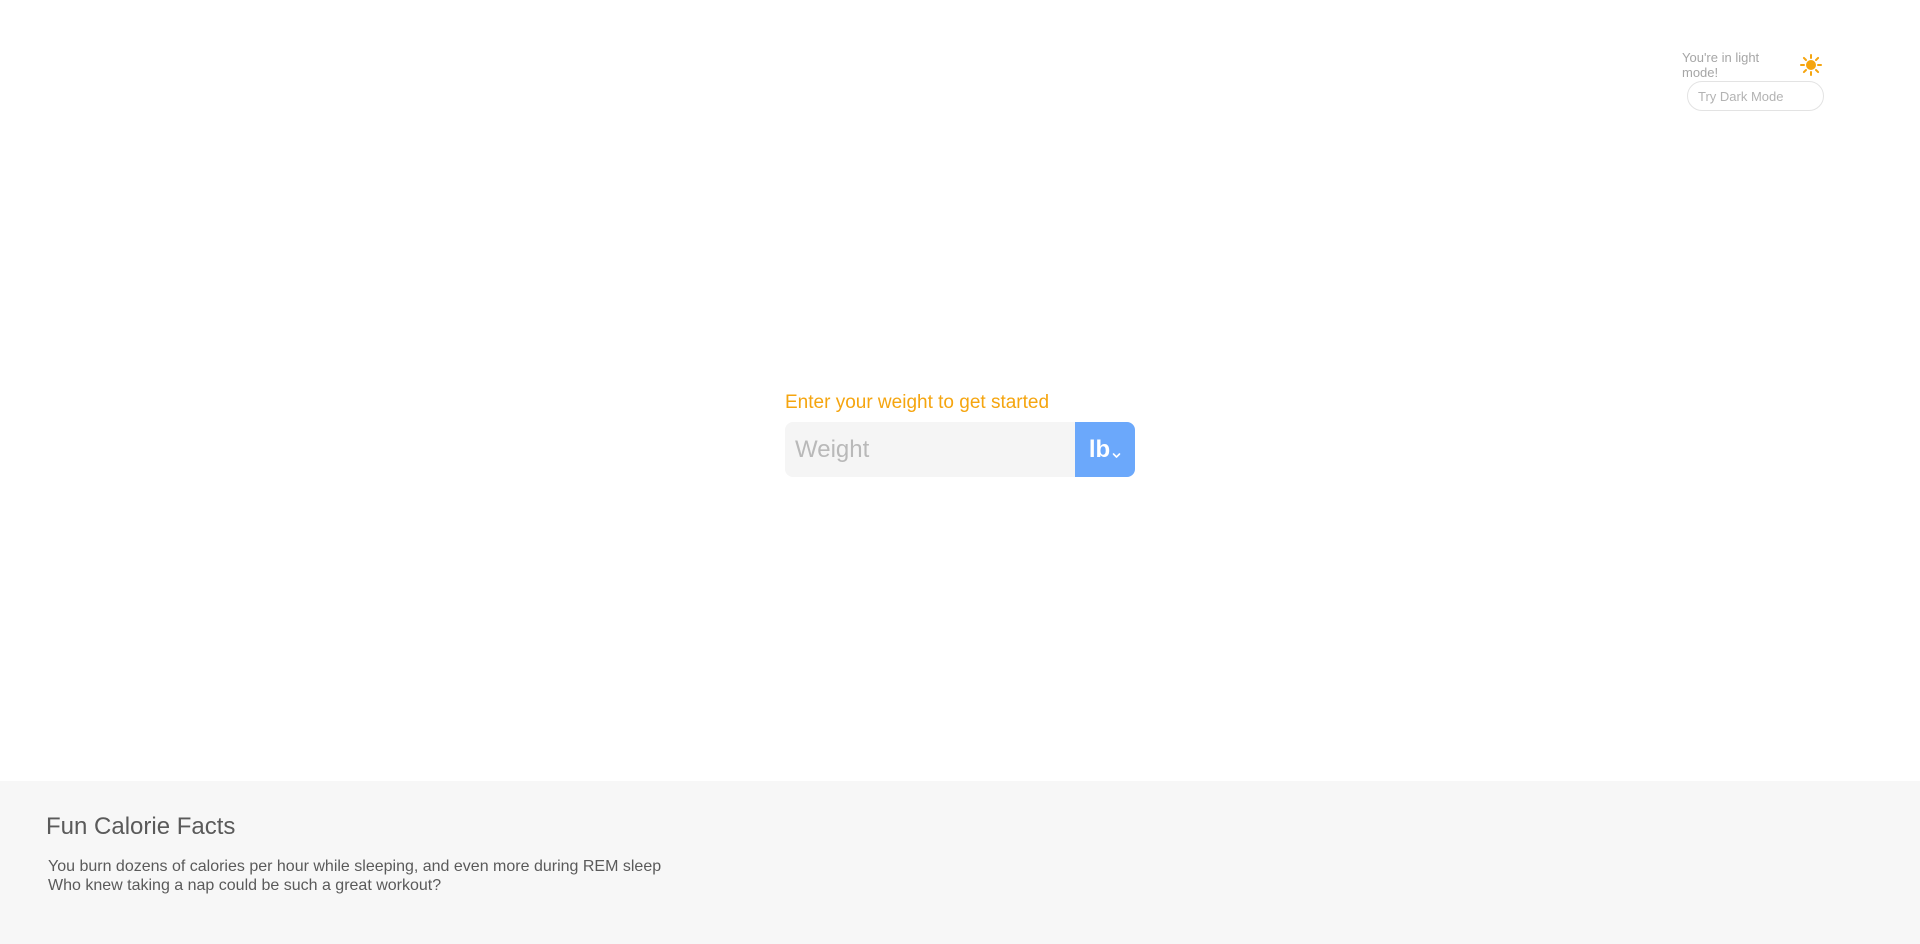  What do you see at coordinates (1099, 449) in the screenshot?
I see `unit-select-value: lb` at bounding box center [1099, 449].